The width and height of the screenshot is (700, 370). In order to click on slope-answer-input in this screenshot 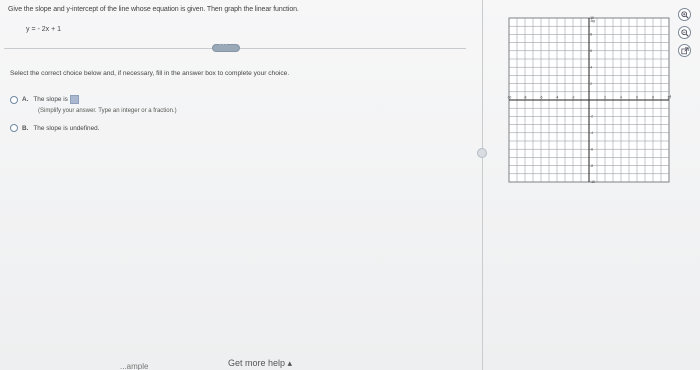, I will do `click(74, 99)`.